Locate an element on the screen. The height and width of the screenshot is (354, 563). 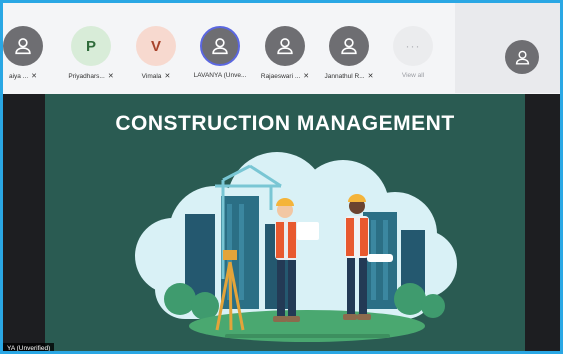
participant-tile: P Priyadhars... ✕ is located at coordinates (91, 48).